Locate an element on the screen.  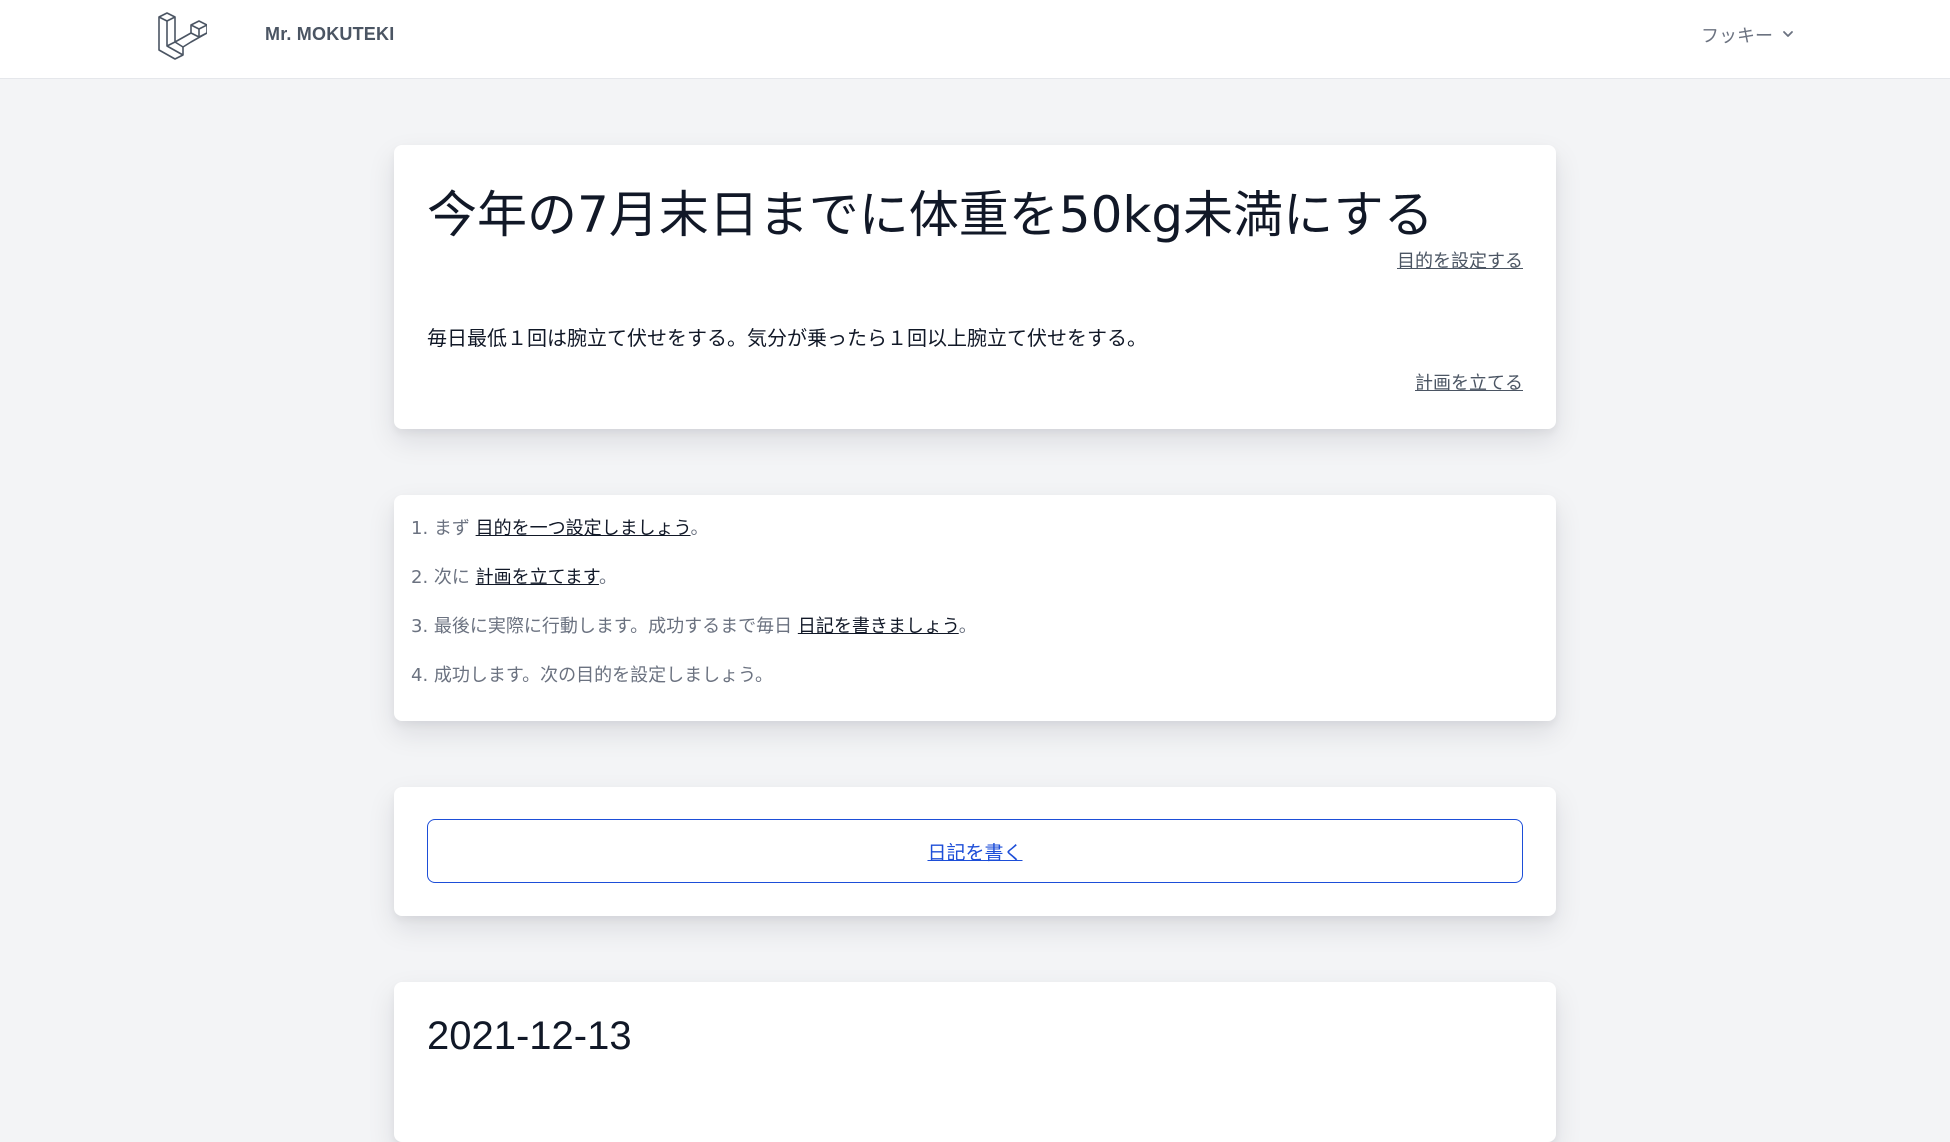
make-plan-step-link: 計画を立てます is located at coordinates (537, 577).